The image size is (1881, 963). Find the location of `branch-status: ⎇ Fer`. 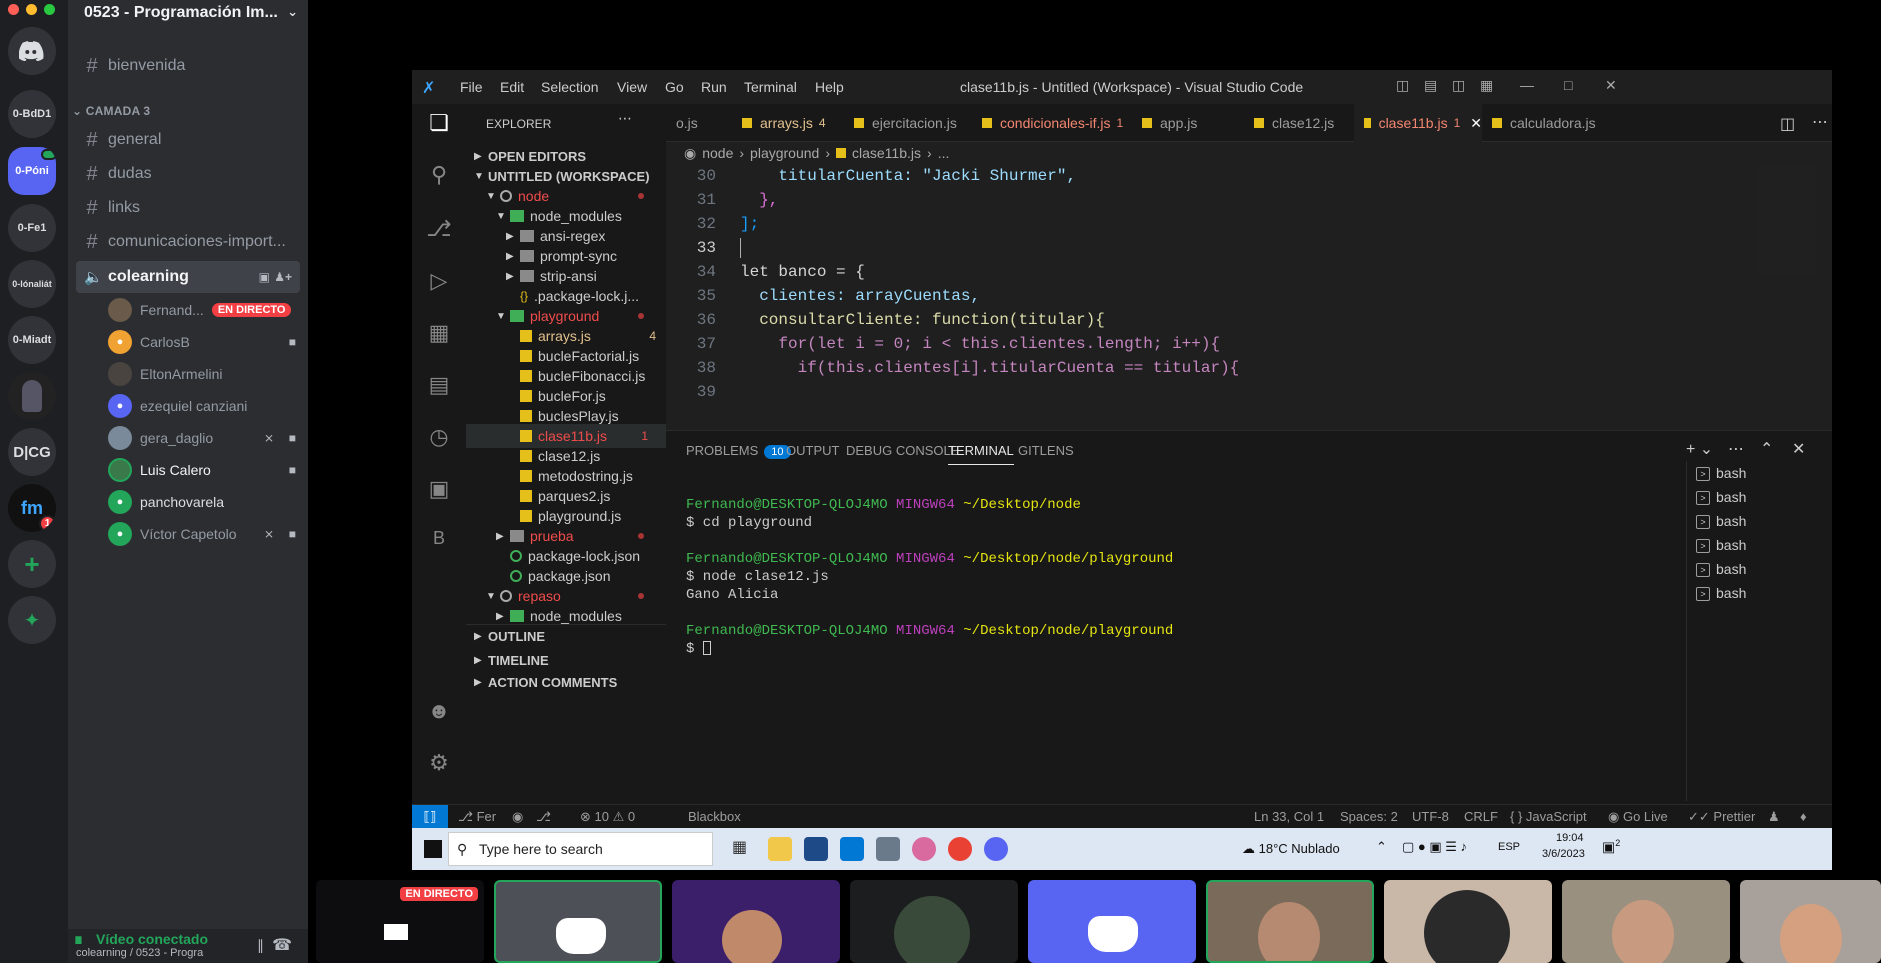

branch-status: ⎇ Fer is located at coordinates (477, 817).